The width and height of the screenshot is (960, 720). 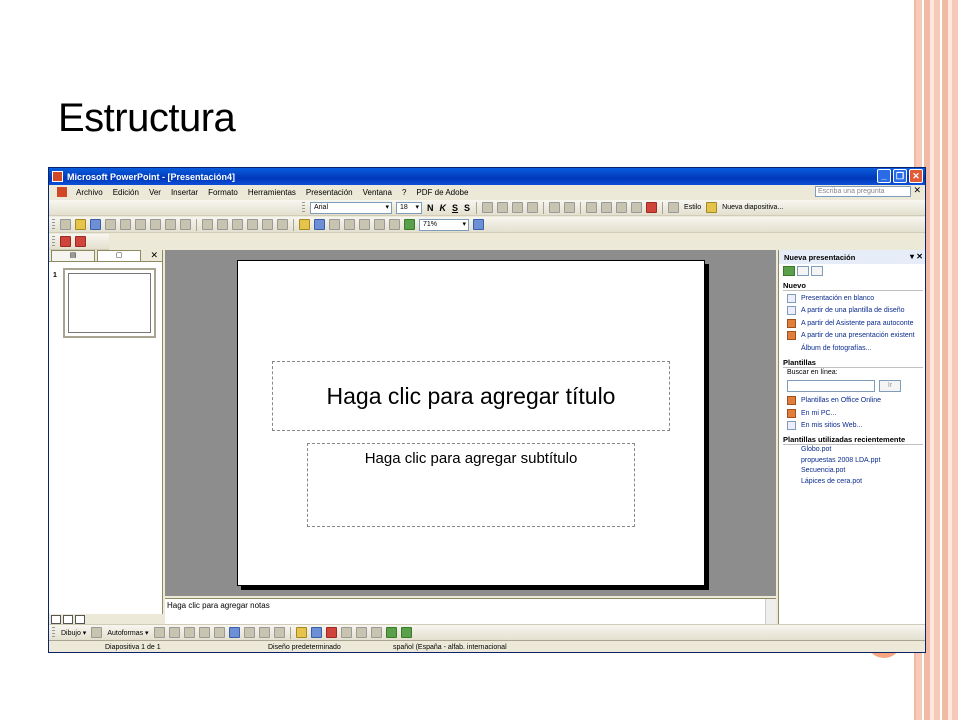 What do you see at coordinates (852, 311) in the screenshot?
I see `link-from-design-template: A partir de una plantilla de diseño` at bounding box center [852, 311].